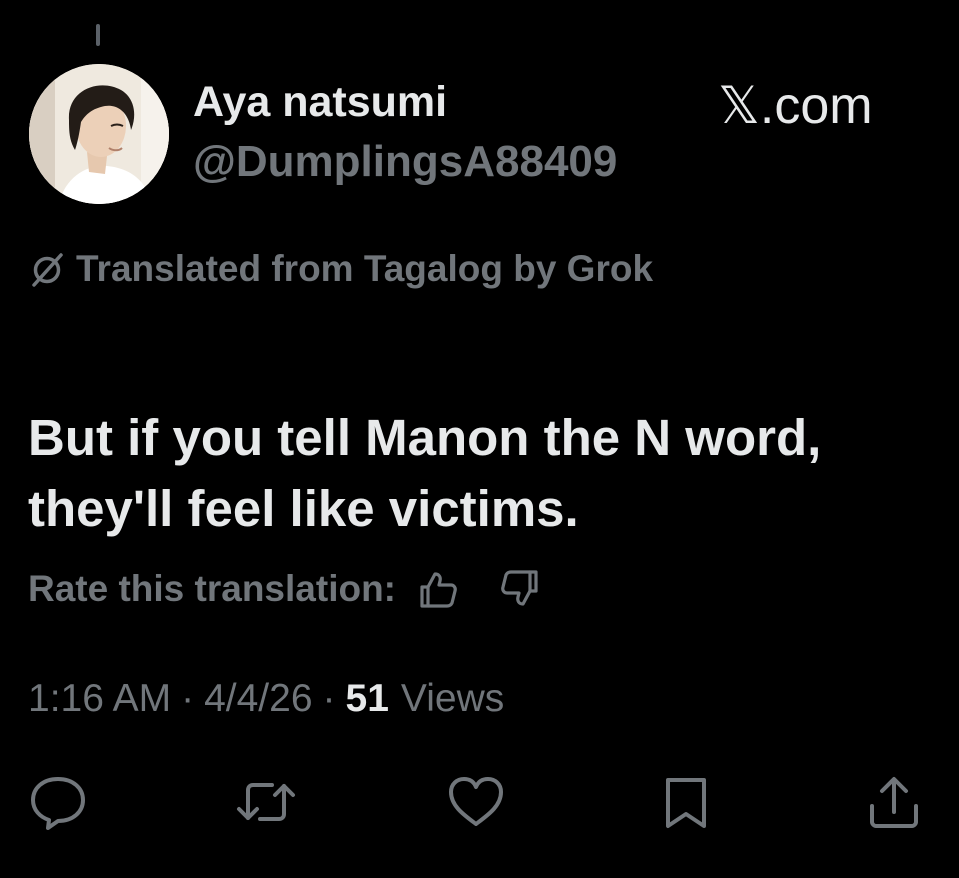  Describe the element at coordinates (795, 106) in the screenshot. I see `x-com-watermark: 𝕏.com` at that location.